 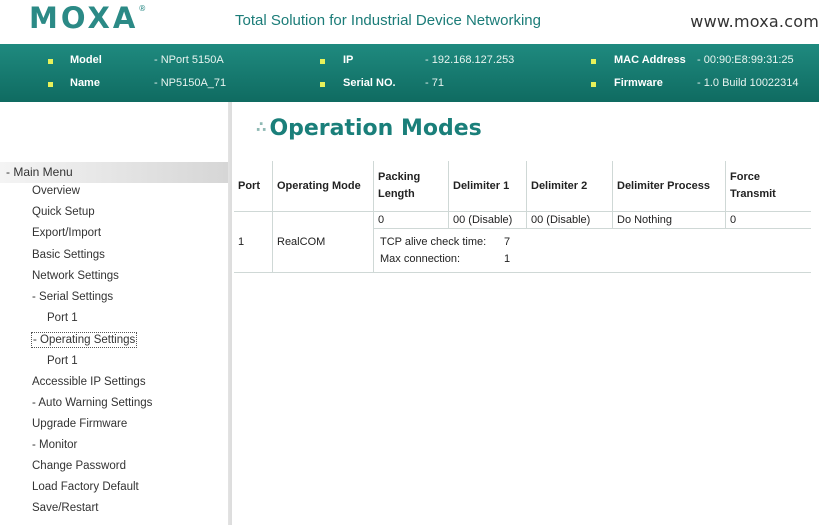 I want to click on name-value: - NP5150A_71, so click(x=190, y=83).